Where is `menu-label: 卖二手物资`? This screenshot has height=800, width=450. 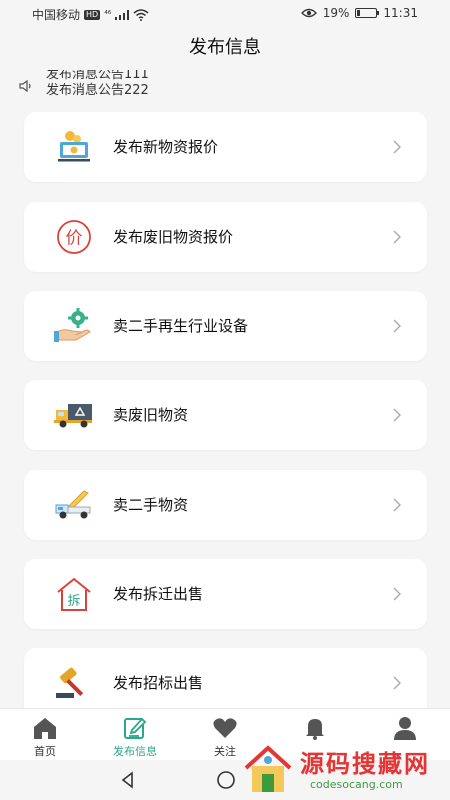
menu-label: 卖二手物资 is located at coordinates (151, 505).